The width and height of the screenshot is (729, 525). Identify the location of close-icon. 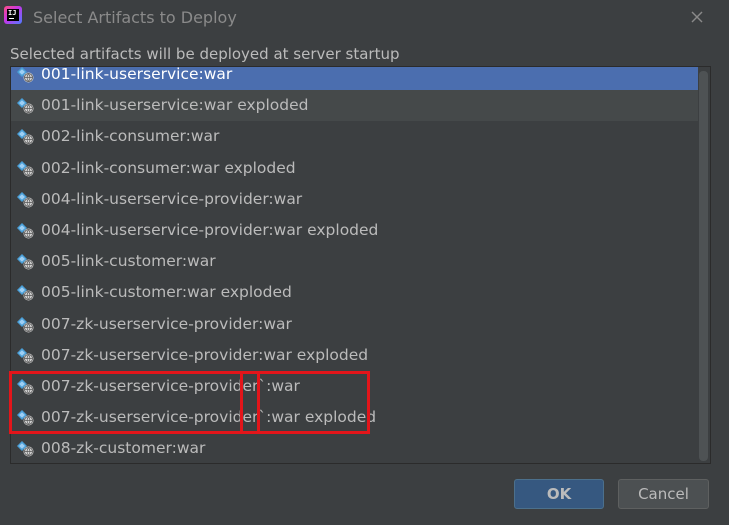
(697, 17).